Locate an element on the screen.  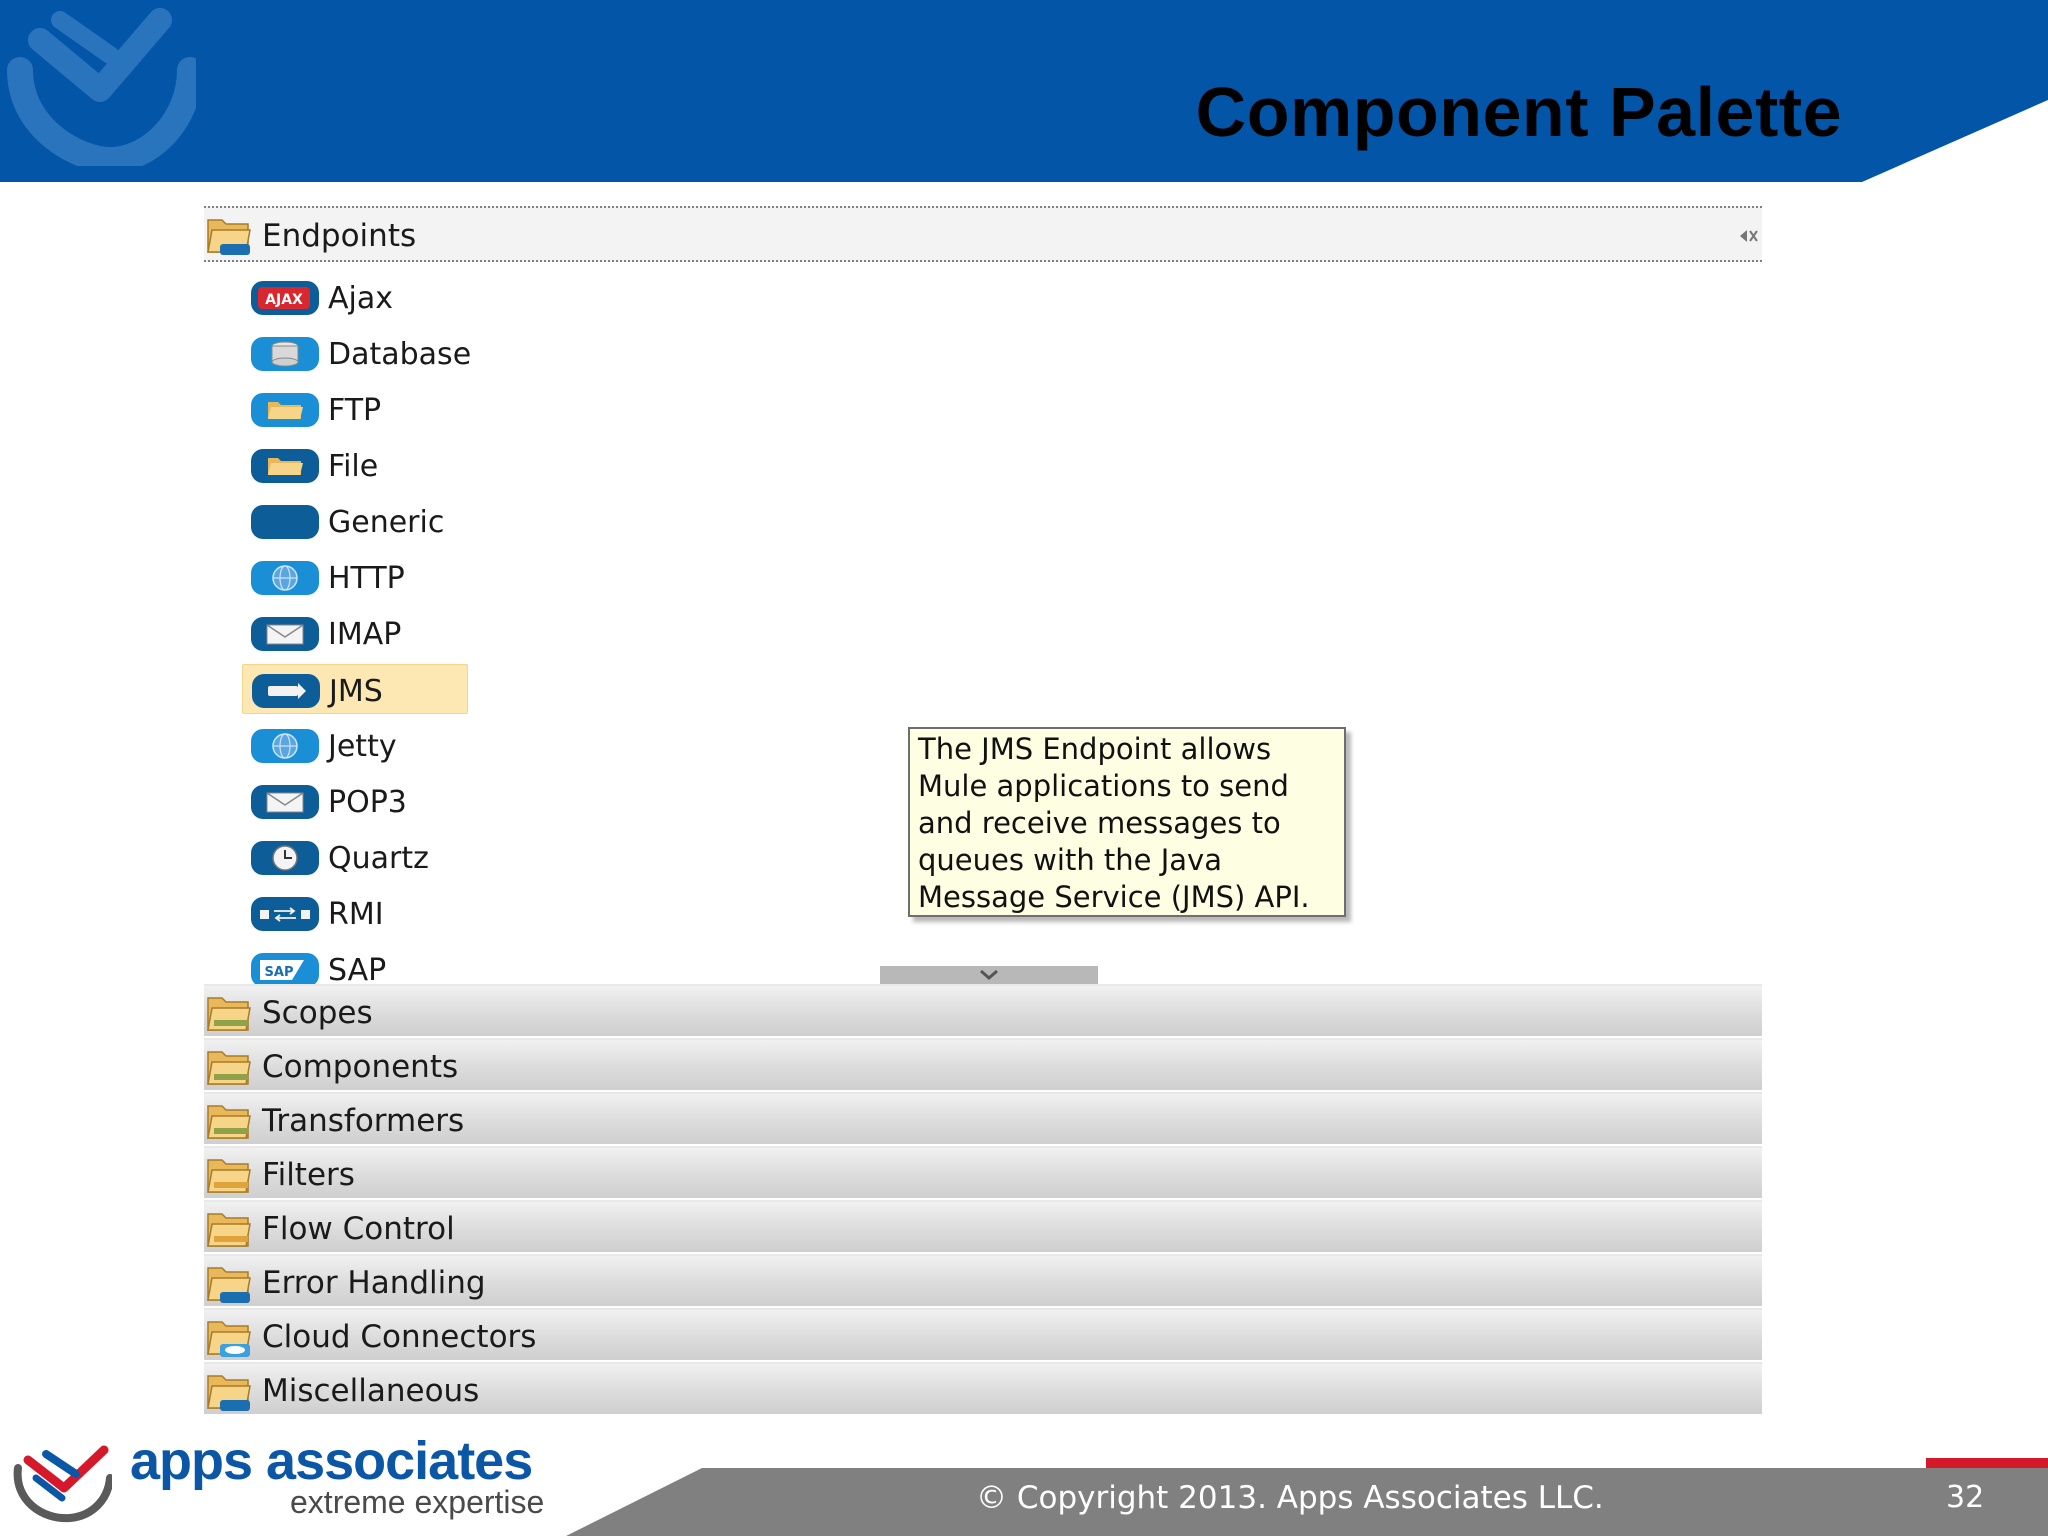
page-number: 32 is located at coordinates (1965, 1497).